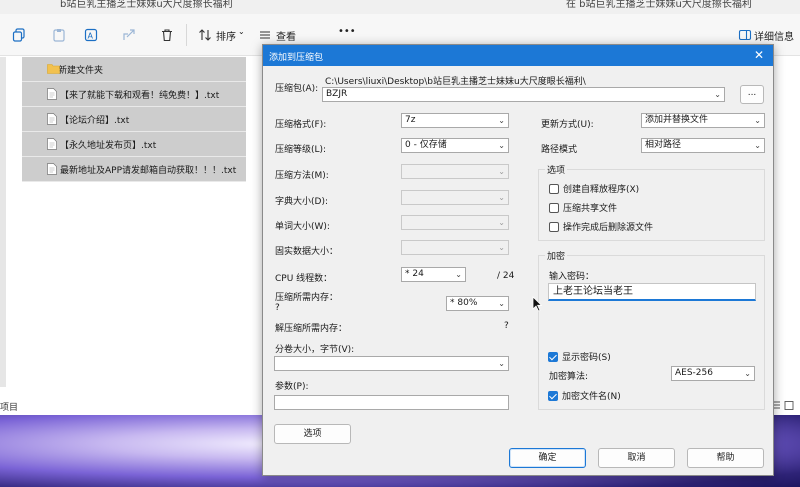 The width and height of the screenshot is (800, 487). Describe the element at coordinates (312, 434) in the screenshot. I see `options-button: 选项` at that location.